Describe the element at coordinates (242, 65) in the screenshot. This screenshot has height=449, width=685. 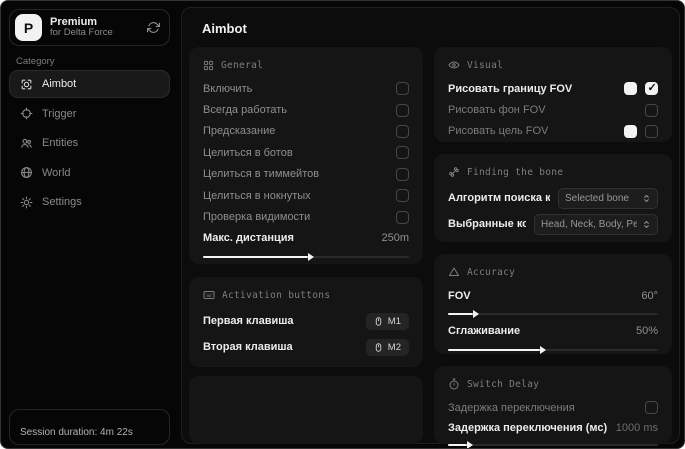
I see `section-title: General` at that location.